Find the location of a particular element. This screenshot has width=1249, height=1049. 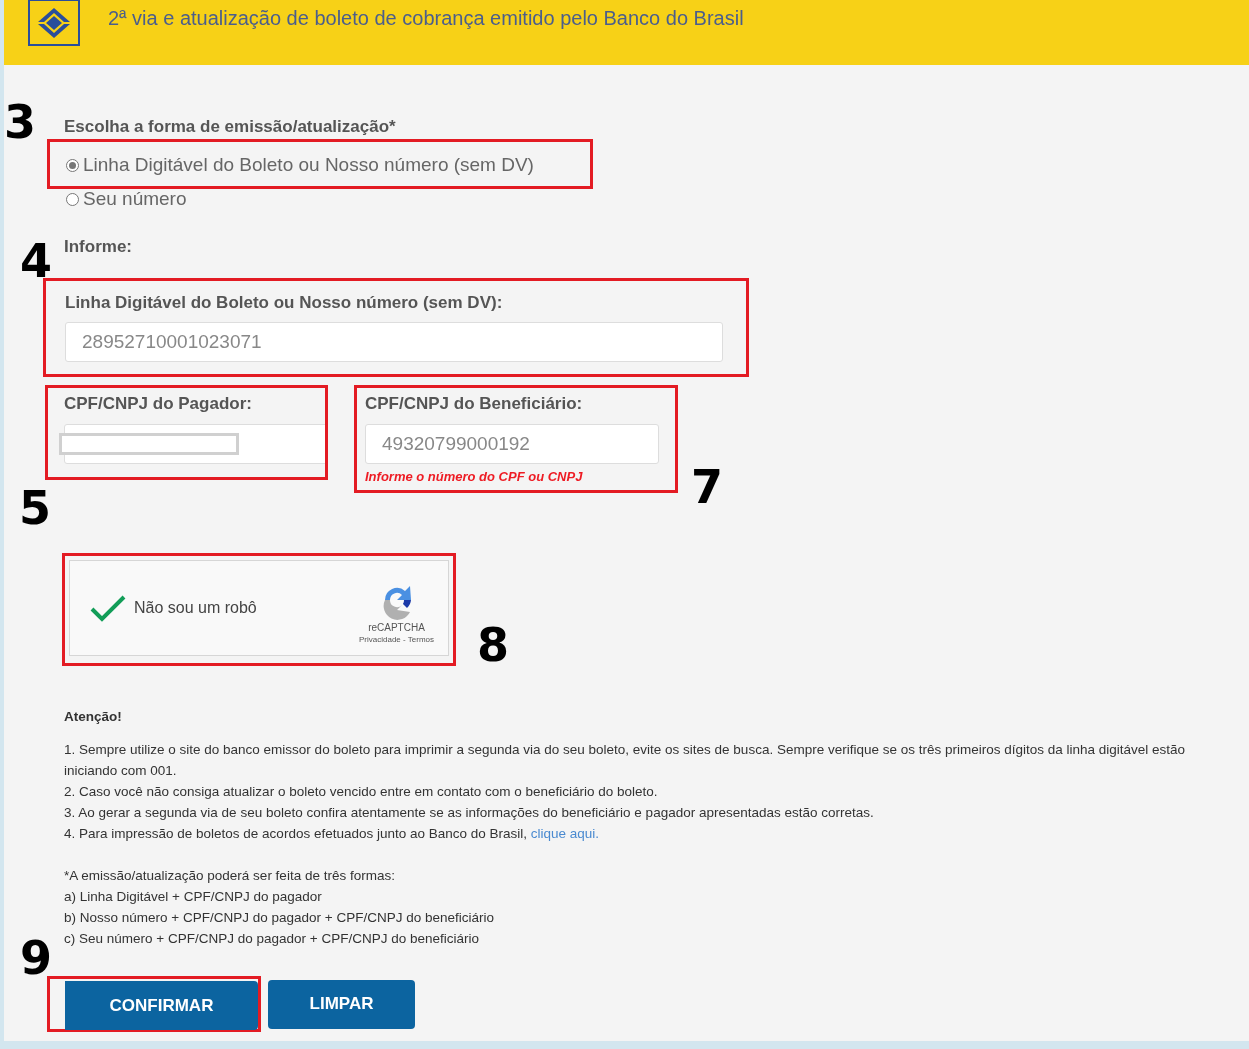

help-link: clique aqui. is located at coordinates (565, 833).